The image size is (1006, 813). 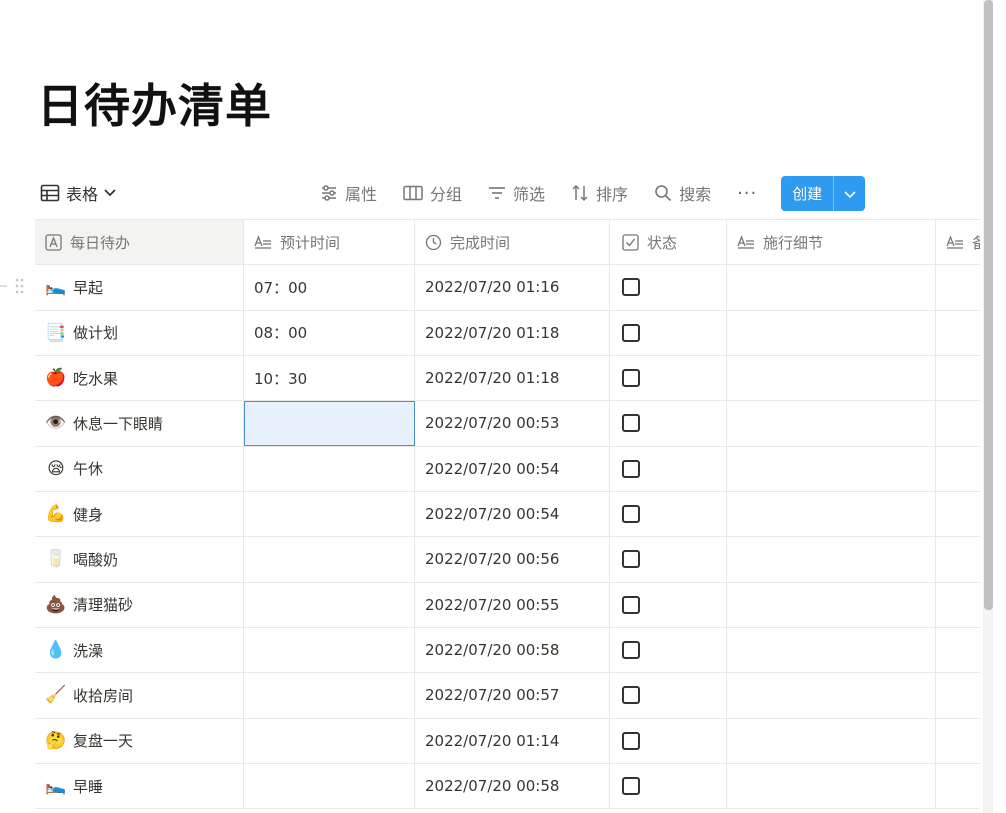 I want to click on completed-time-cell: 2022/07/20 01:18, so click(x=512, y=332).